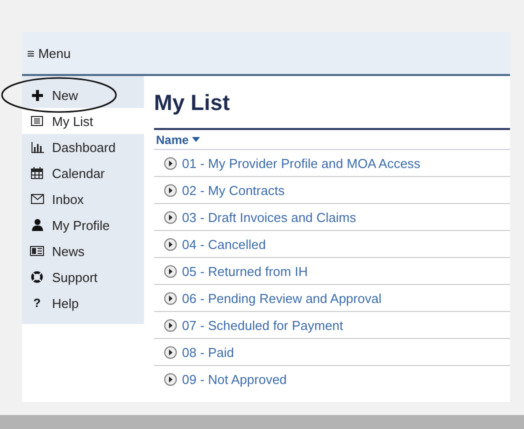  I want to click on sidebar-item: News, so click(83, 251).